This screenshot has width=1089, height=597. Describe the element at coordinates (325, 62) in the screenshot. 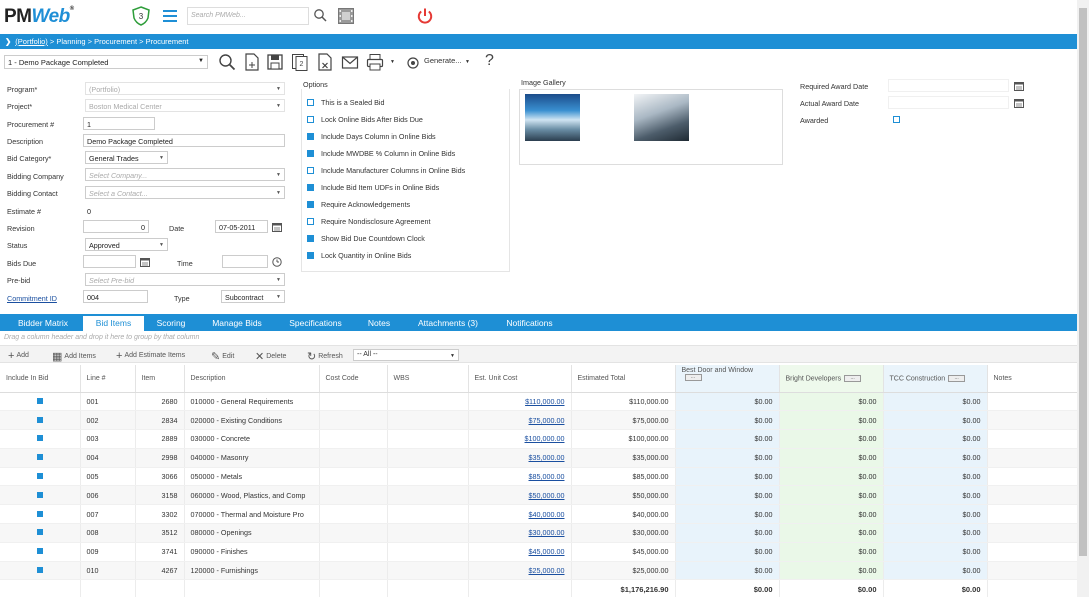

I see `delete-record-icon` at that location.